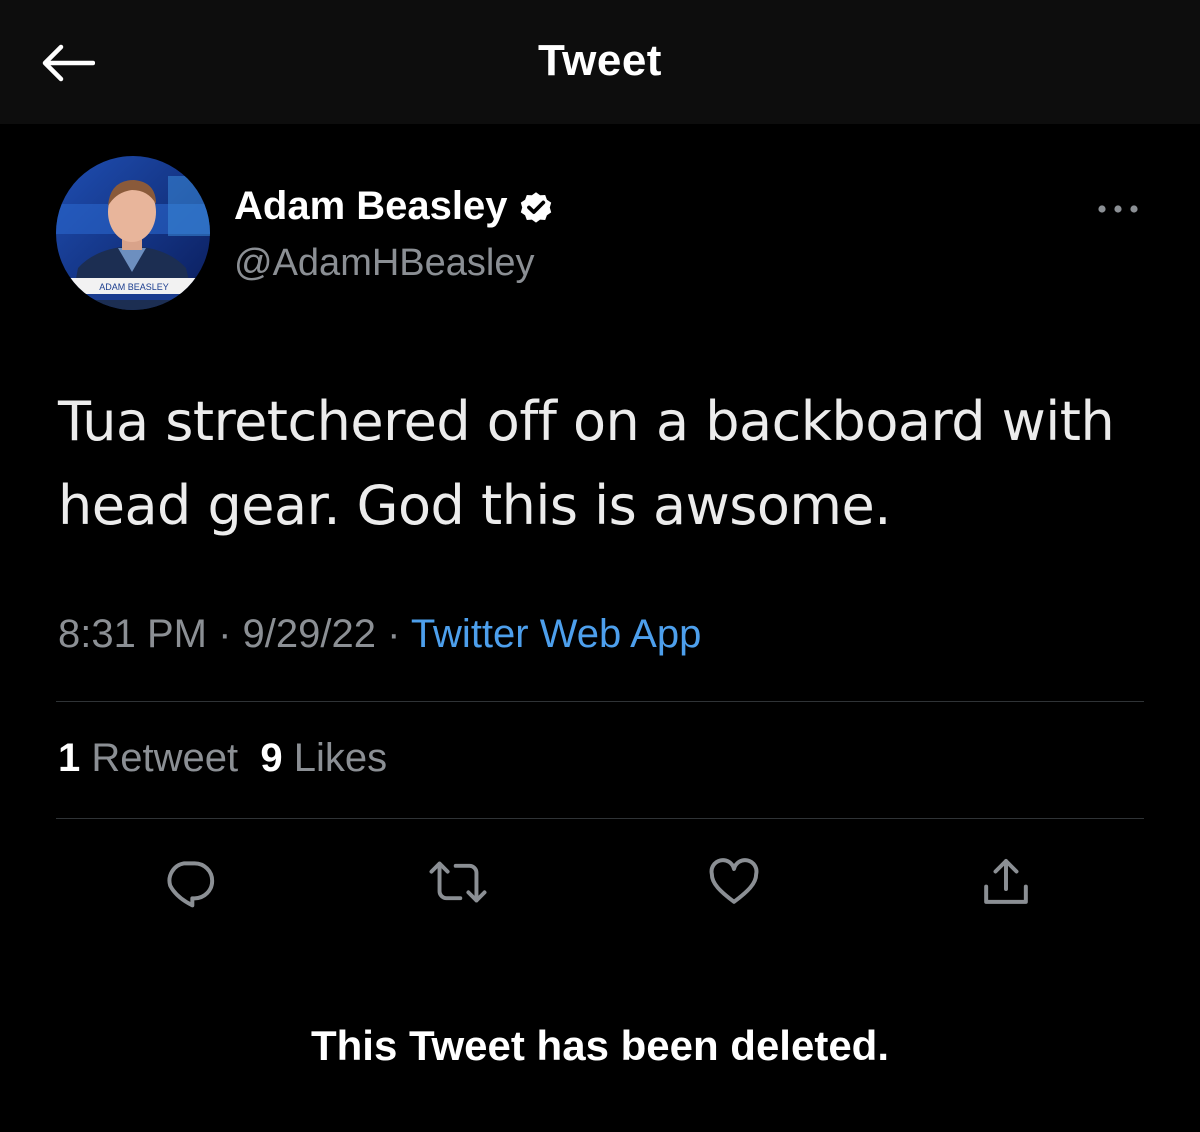 This screenshot has width=1200, height=1132. I want to click on tweet-stats: 1 Retweet 9 Likes, so click(222, 758).